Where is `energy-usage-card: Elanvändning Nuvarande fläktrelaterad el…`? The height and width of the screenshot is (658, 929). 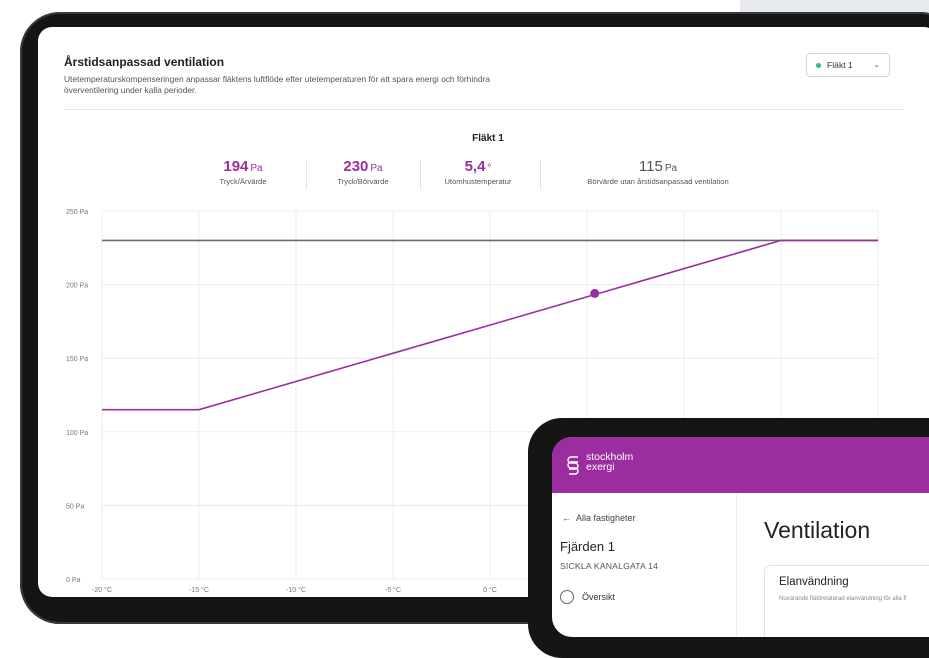
energy-usage-card: Elanvändning Nuvarande fläktrelaterad el… is located at coordinates (846, 601).